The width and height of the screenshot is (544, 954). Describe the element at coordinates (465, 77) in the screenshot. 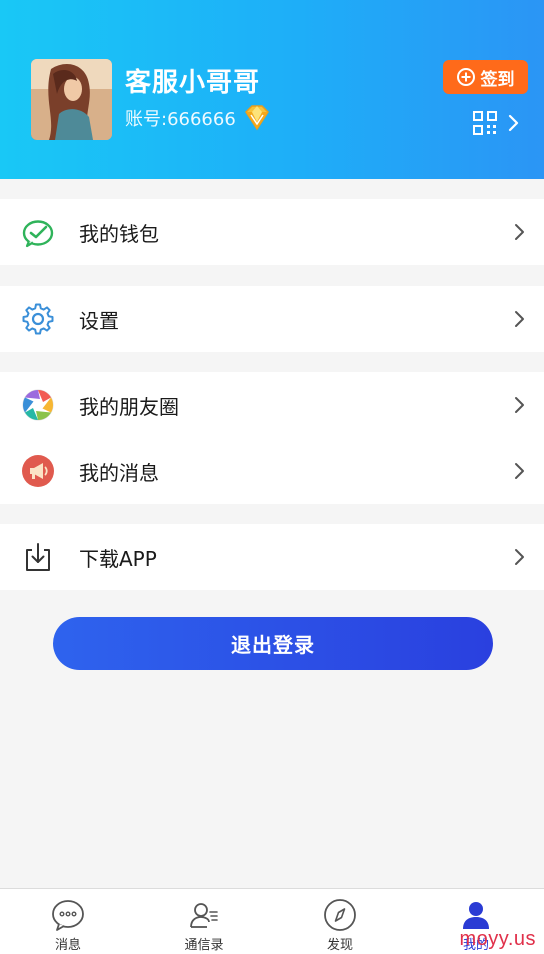

I see `plus-circle-icon` at that location.